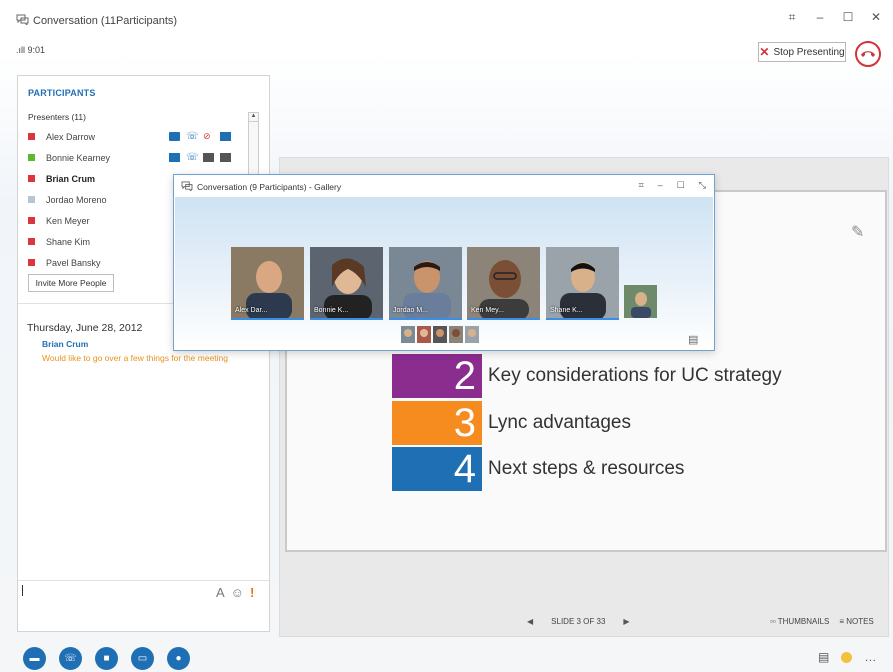 The width and height of the screenshot is (893, 672). I want to click on previous-slide-icon: ◀, so click(530, 621).